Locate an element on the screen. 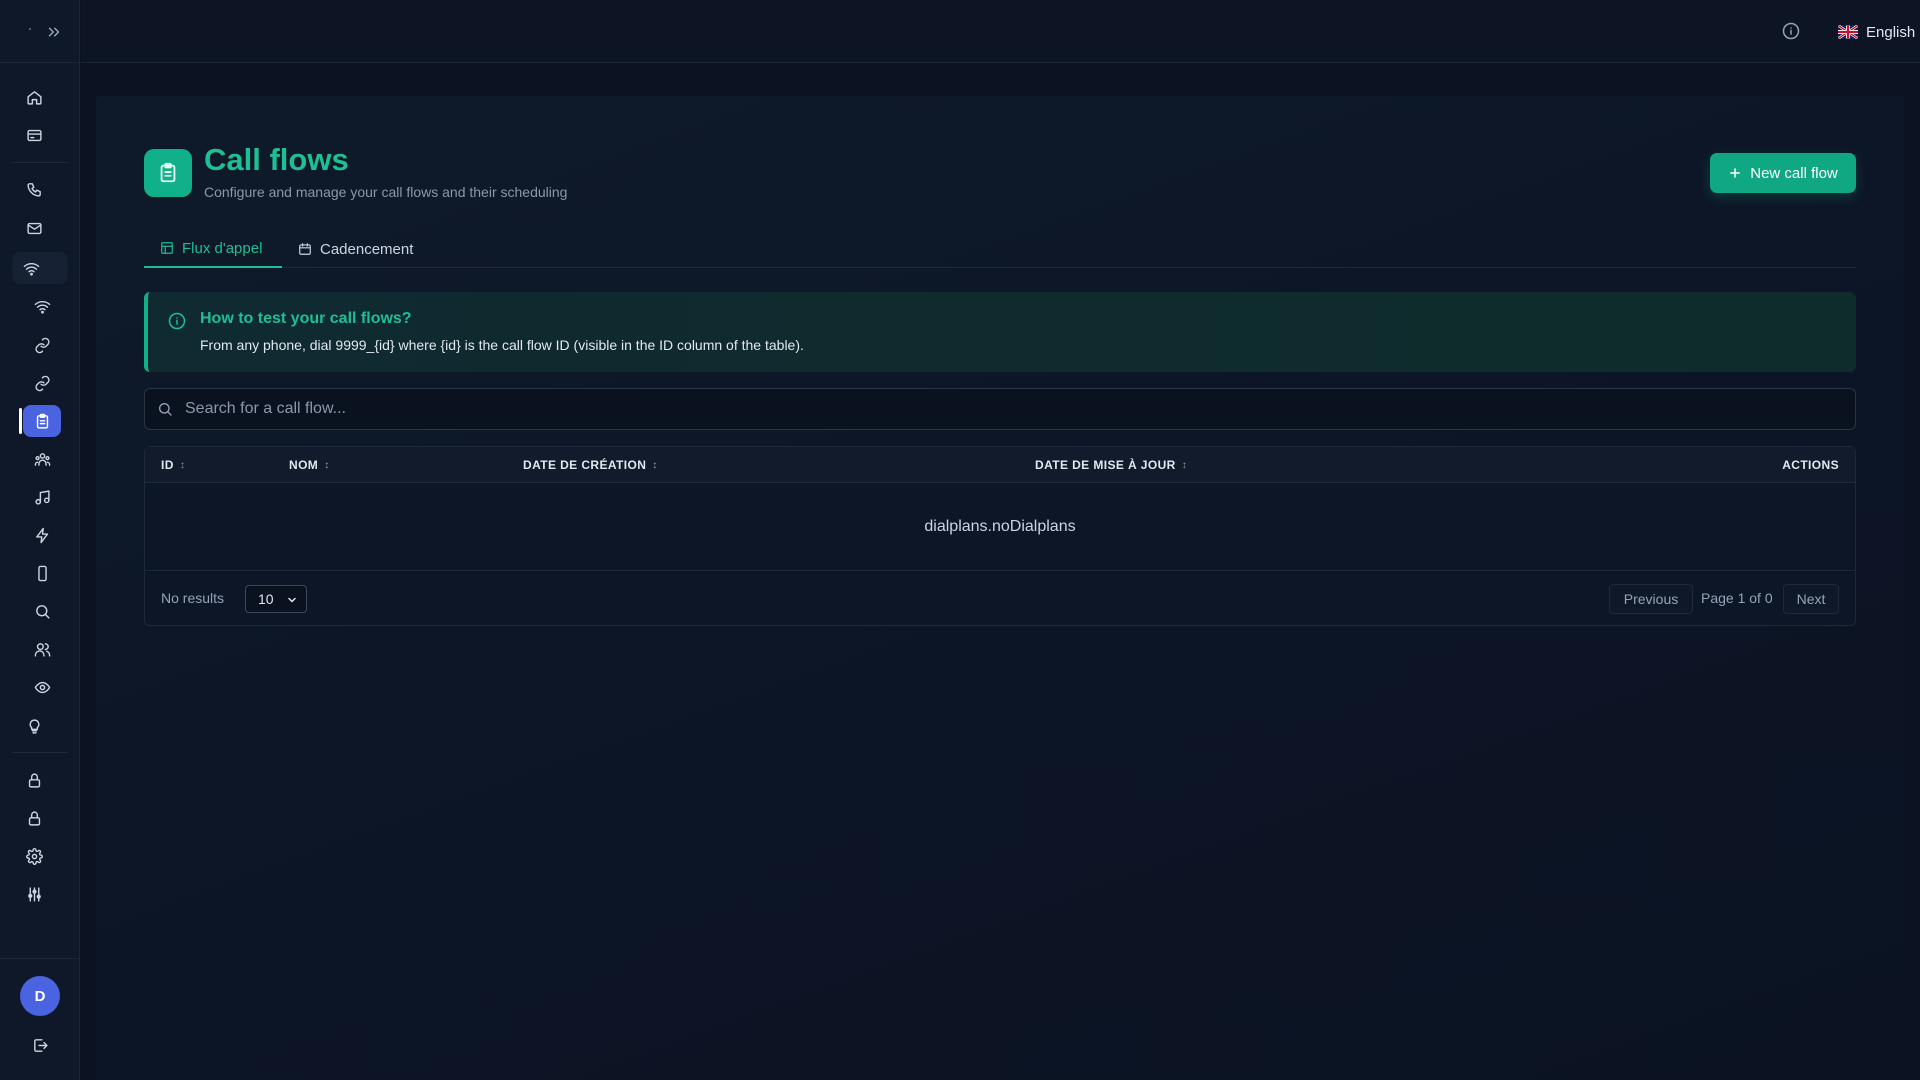 Image resolution: width=1920 pixels, height=1080 pixels. column-header-date-mise-a-jour: DATE DE MISE À JOUR ↕ is located at coordinates (1111, 465).